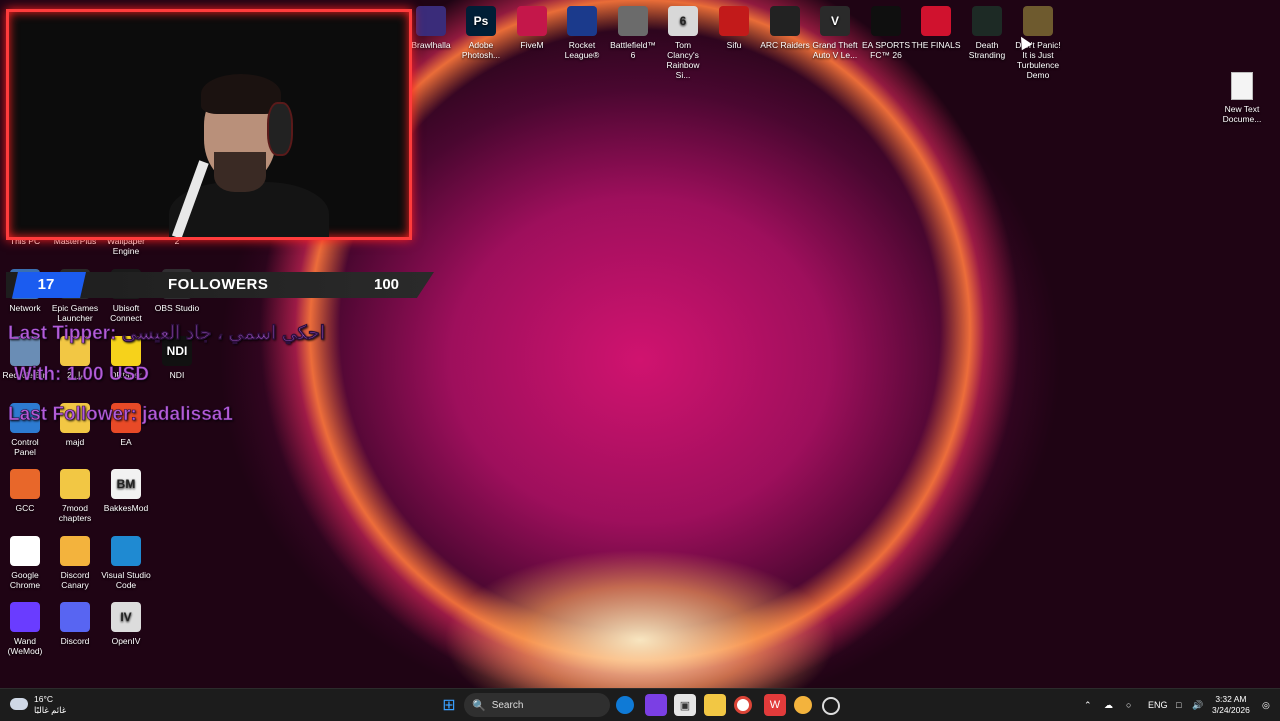  I want to click on desktop-icon-label: OpenIV, so click(126, 641).